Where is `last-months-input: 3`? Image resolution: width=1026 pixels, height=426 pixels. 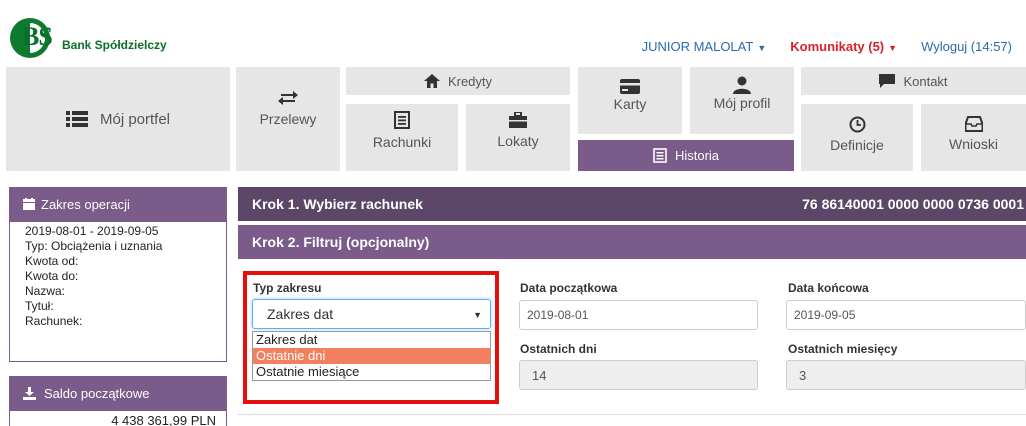
last-months-input: 3 is located at coordinates (906, 375).